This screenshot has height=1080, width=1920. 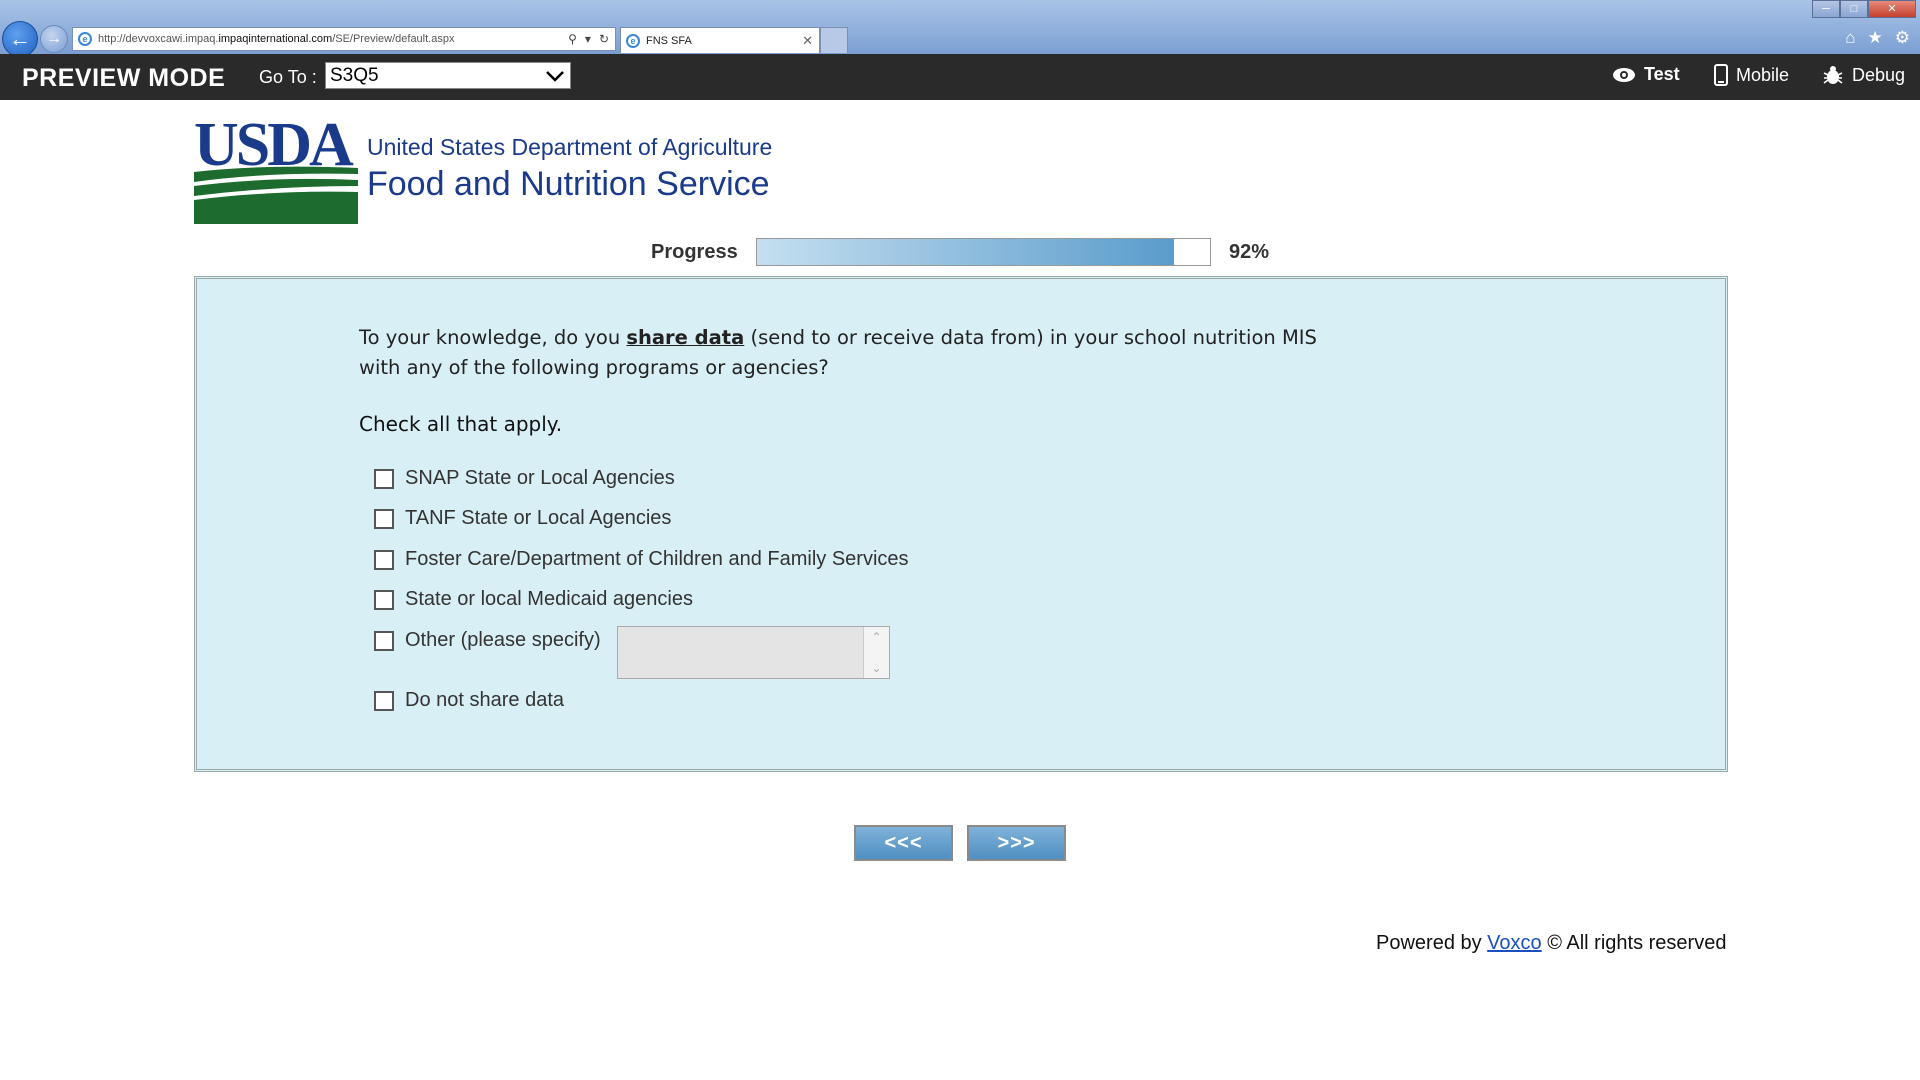 I want to click on eye-icon, so click(x=1624, y=74).